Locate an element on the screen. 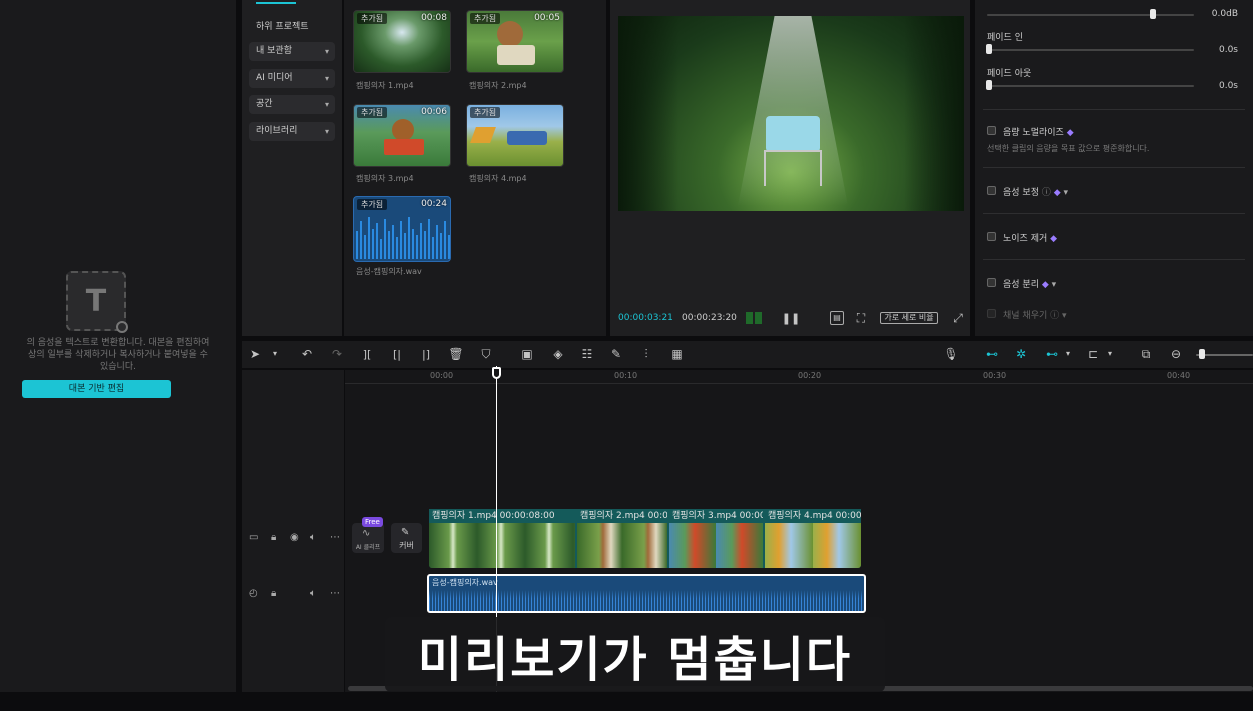 The image size is (1253, 711). snap-icon: ⊏ is located at coordinates (1093, 354).